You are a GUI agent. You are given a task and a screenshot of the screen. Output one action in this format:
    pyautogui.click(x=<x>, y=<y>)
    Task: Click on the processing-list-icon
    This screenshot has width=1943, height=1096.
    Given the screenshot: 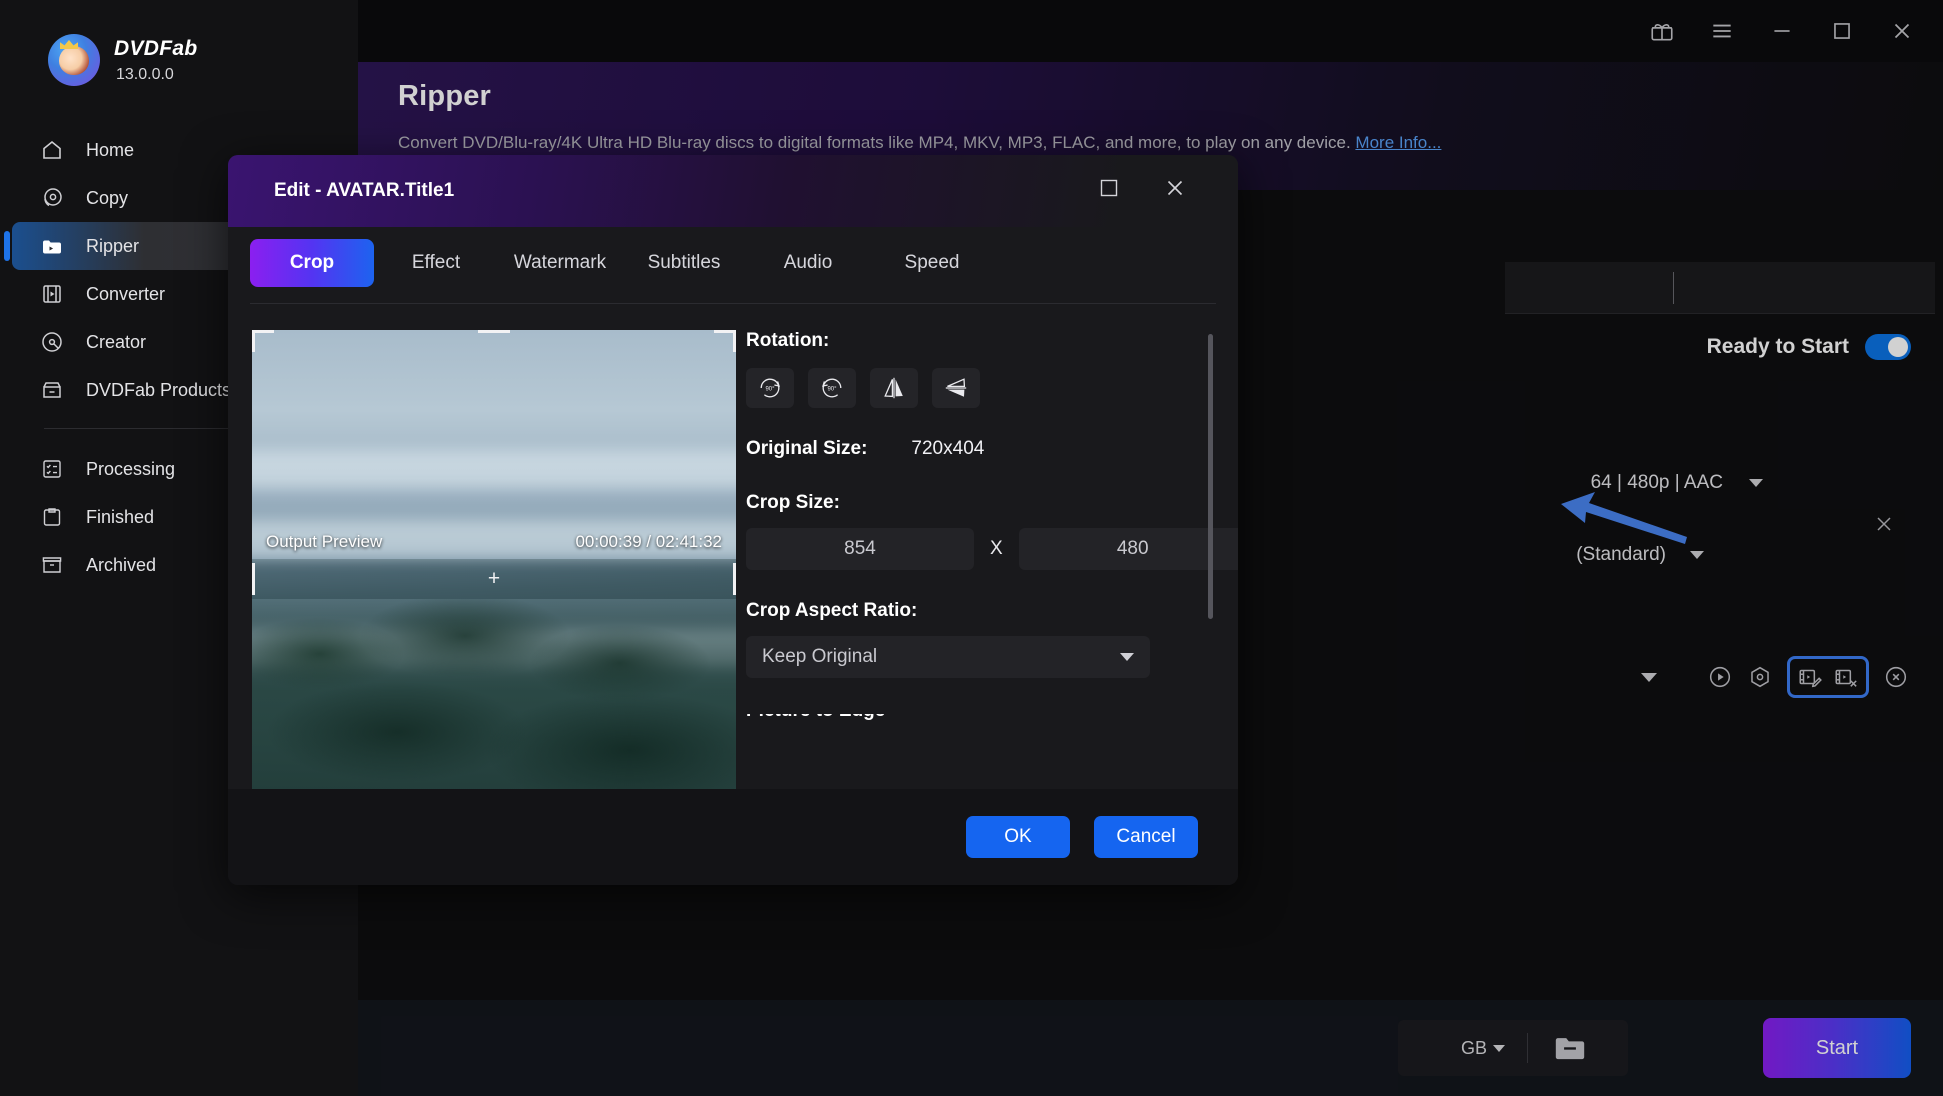 What is the action you would take?
    pyautogui.click(x=52, y=469)
    